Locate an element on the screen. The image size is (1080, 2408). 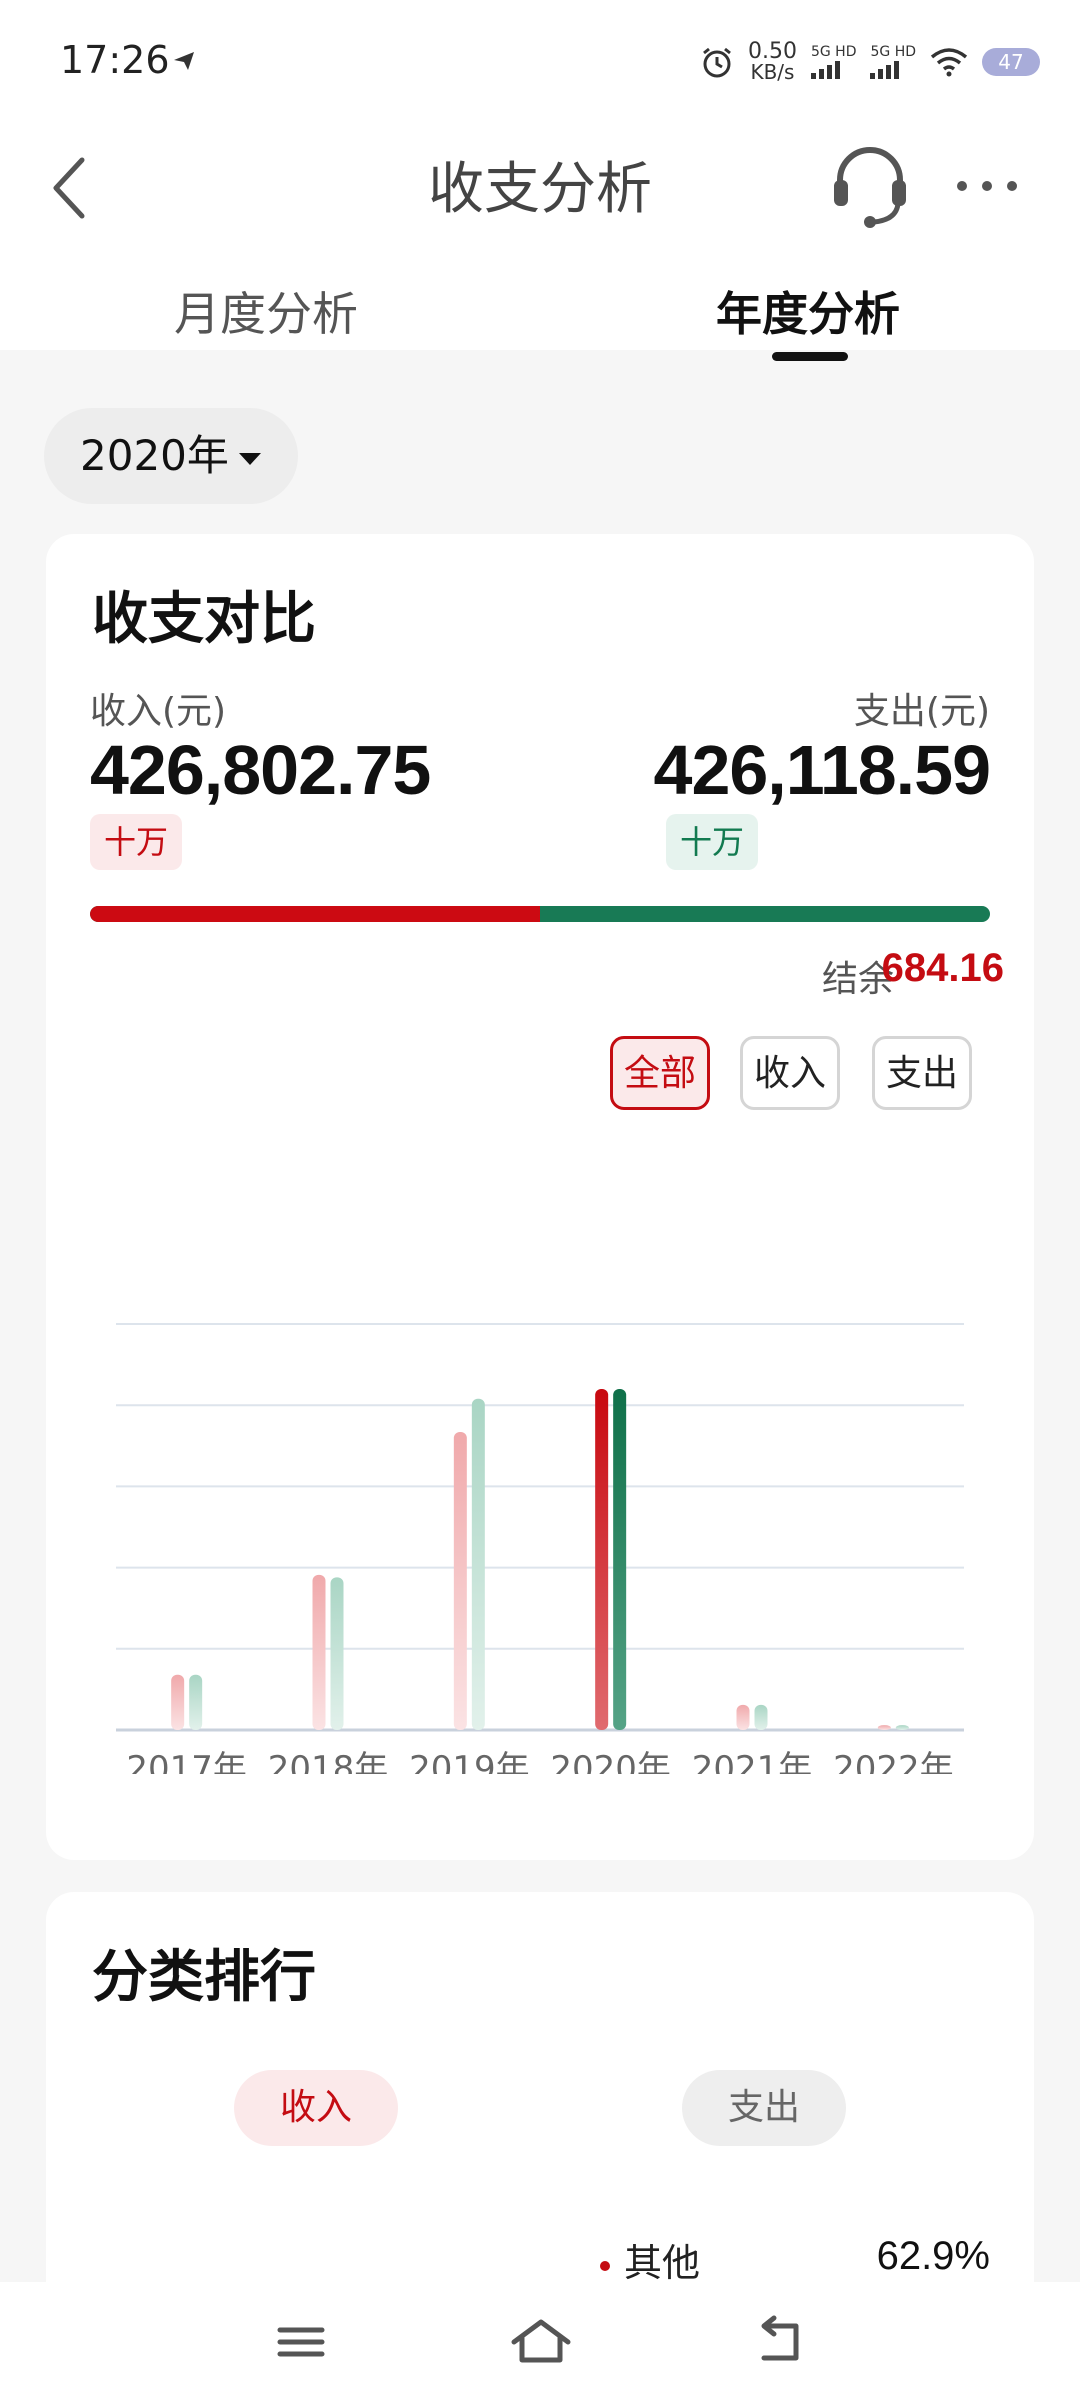
x-tick-label: 2021年 is located at coordinates (752, 1761).